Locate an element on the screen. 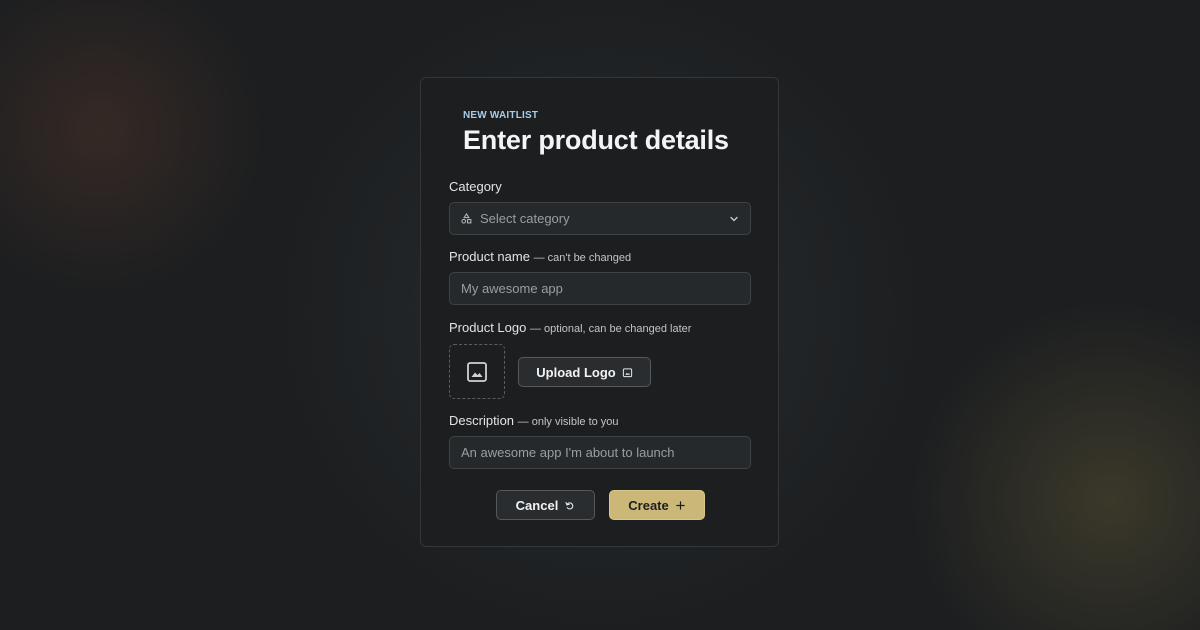 The image size is (1200, 630). product-name-input: My awesome app is located at coordinates (600, 288).